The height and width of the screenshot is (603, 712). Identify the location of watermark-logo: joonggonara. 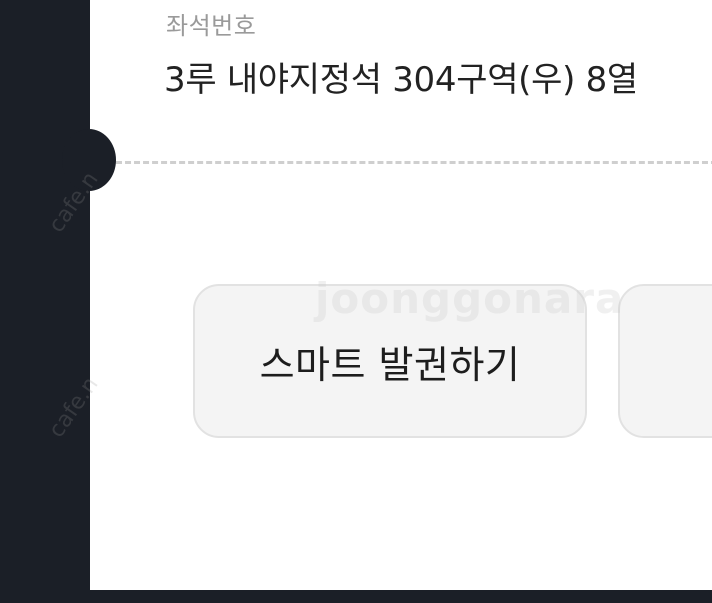
(470, 298).